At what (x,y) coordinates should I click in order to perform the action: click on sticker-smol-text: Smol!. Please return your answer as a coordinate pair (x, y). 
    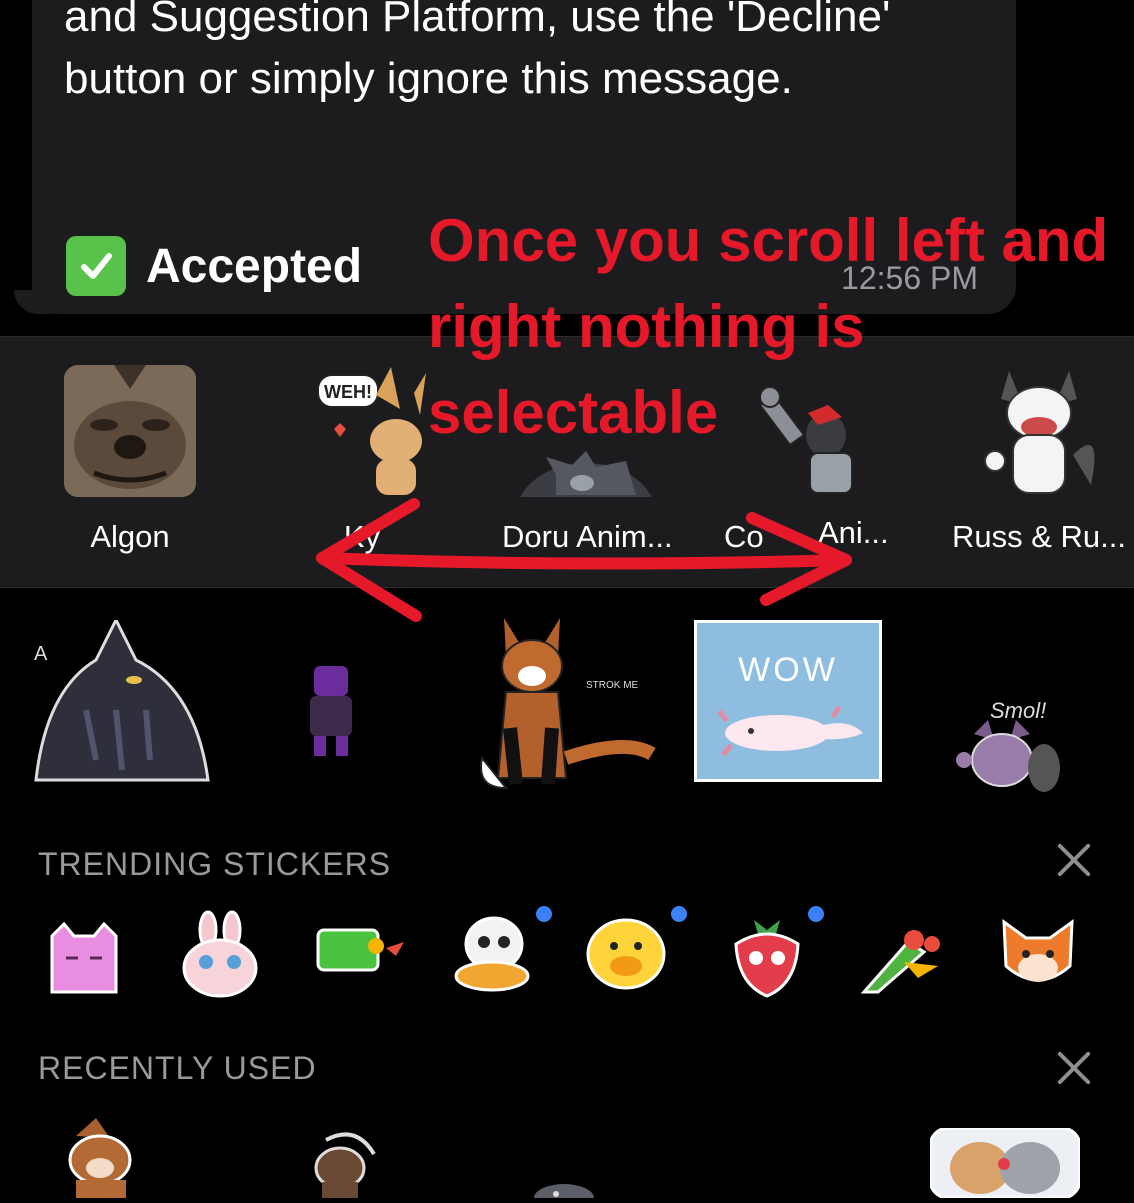
    Looking at the image, I should click on (1018, 710).